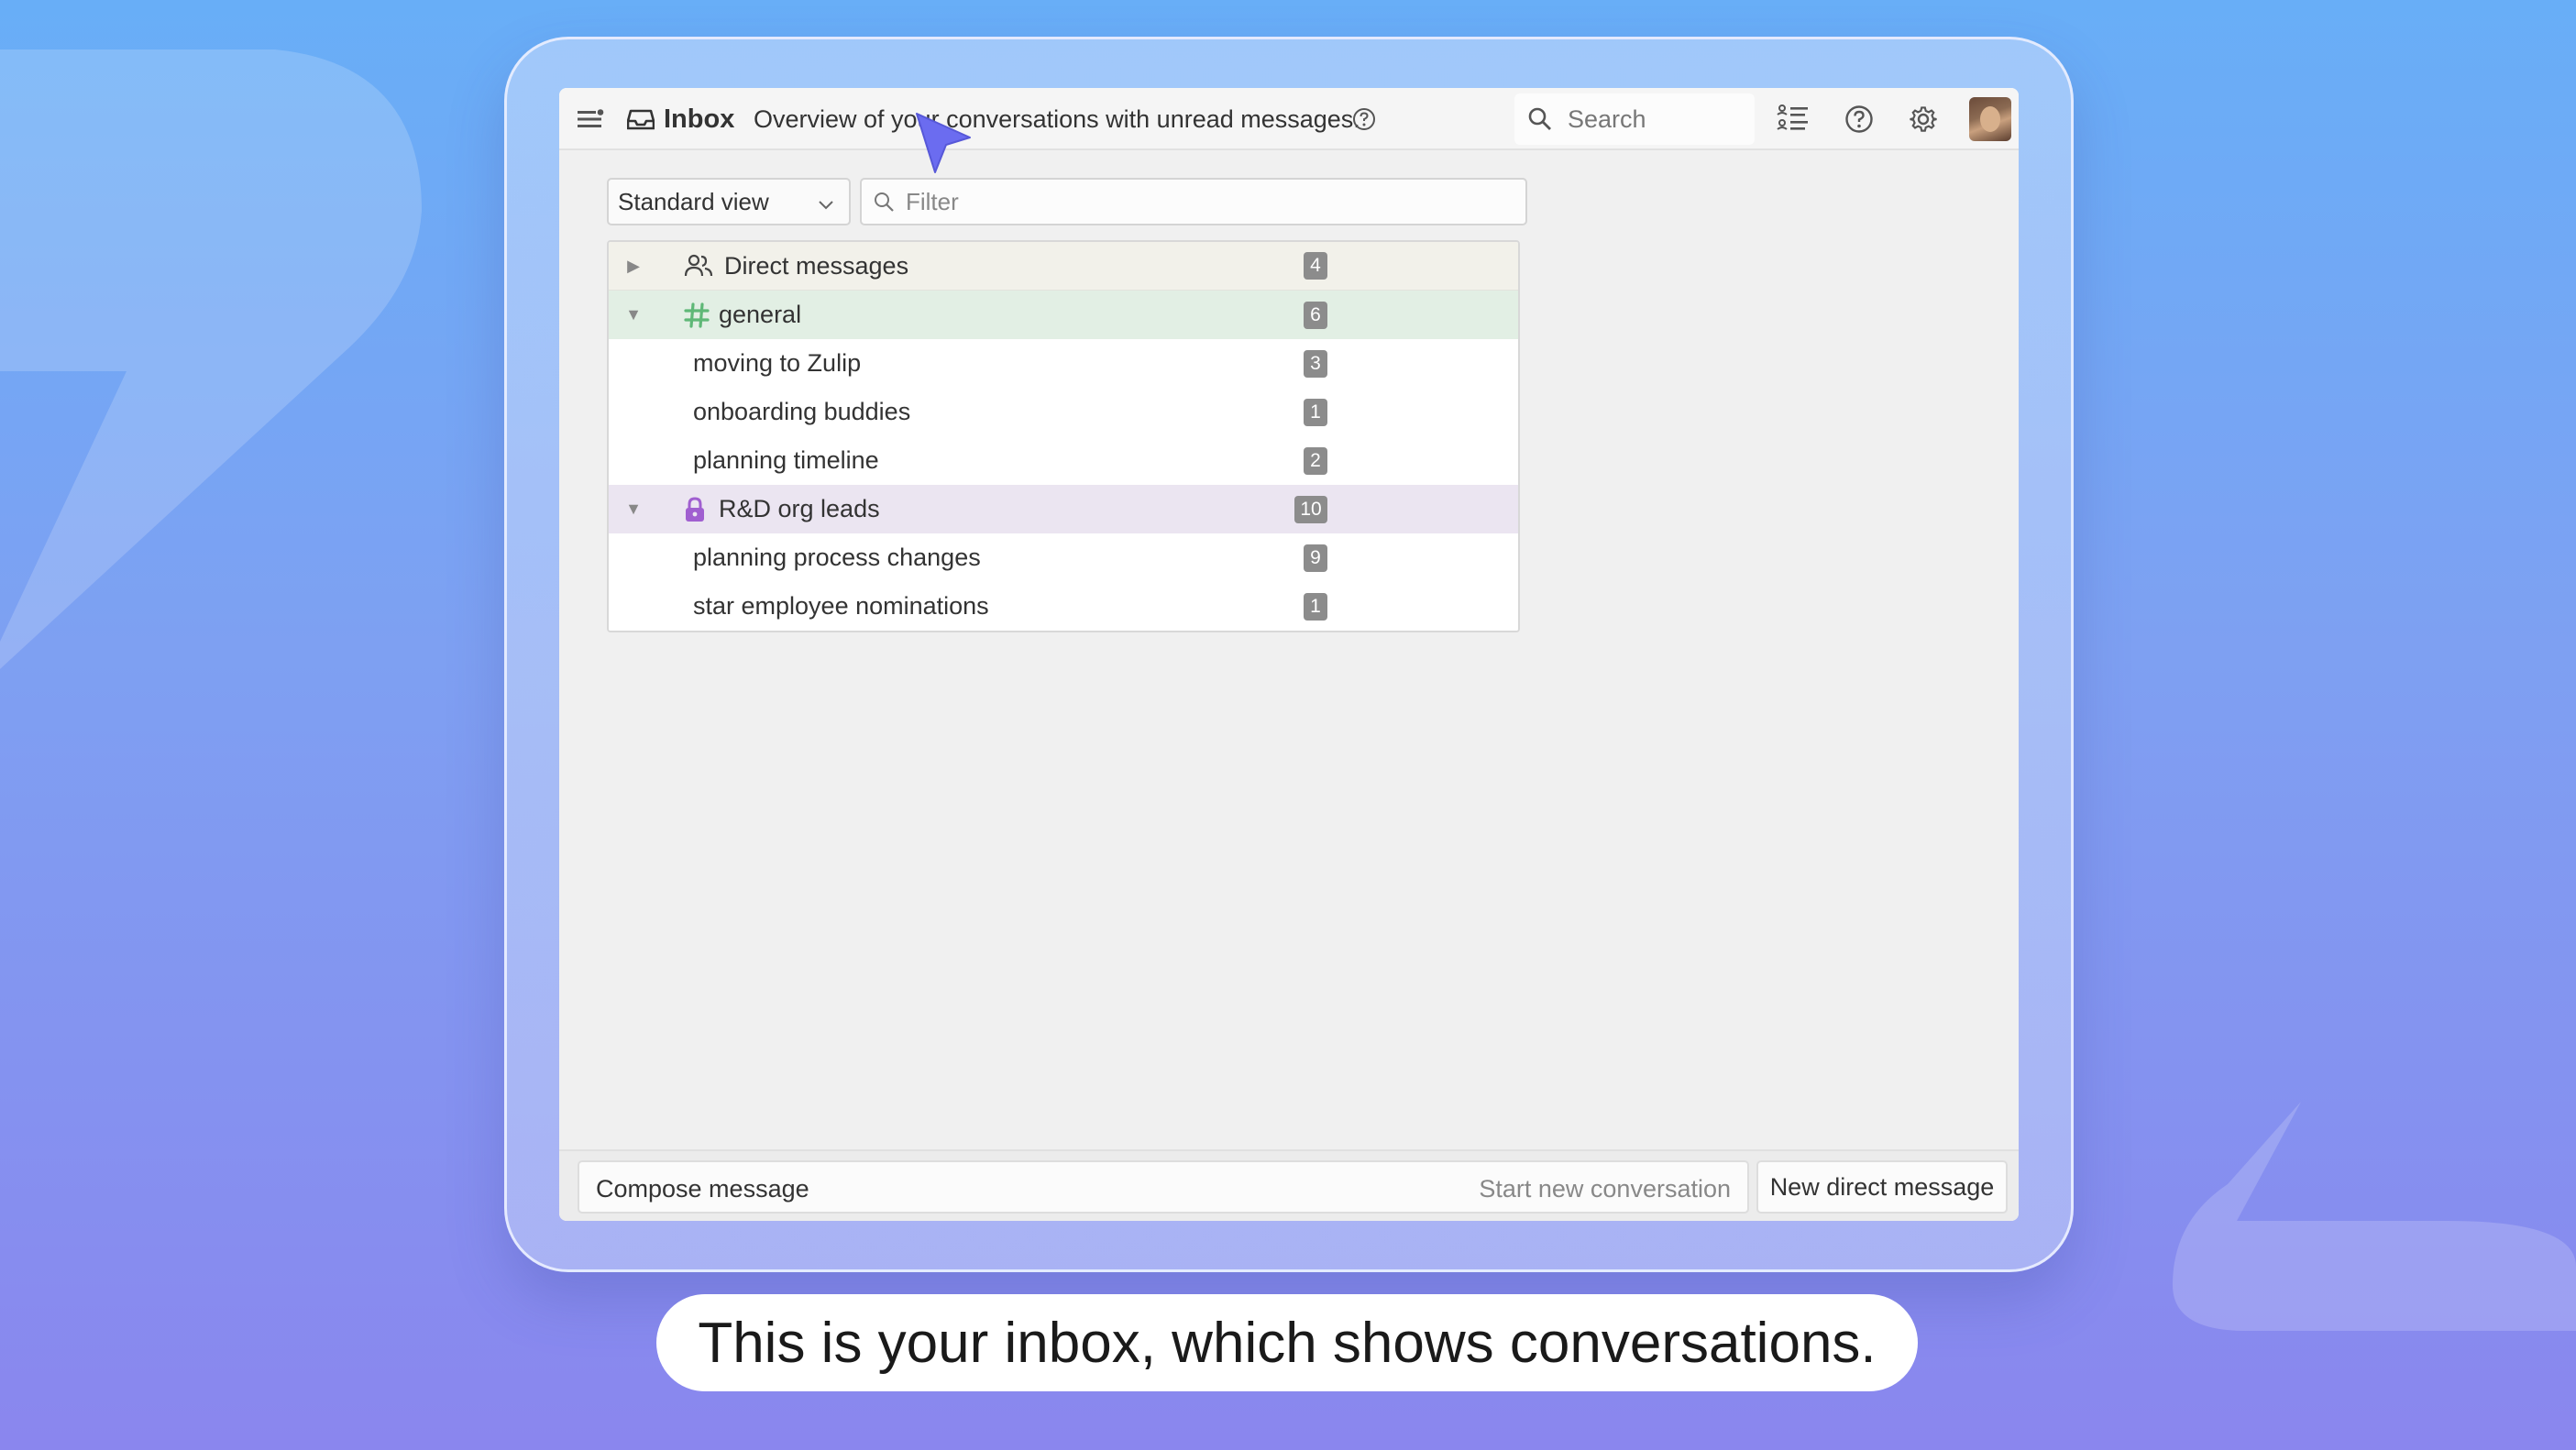 This screenshot has width=2576, height=1450. Describe the element at coordinates (1063, 557) in the screenshot. I see `topic-row: planning process changes 9` at that location.